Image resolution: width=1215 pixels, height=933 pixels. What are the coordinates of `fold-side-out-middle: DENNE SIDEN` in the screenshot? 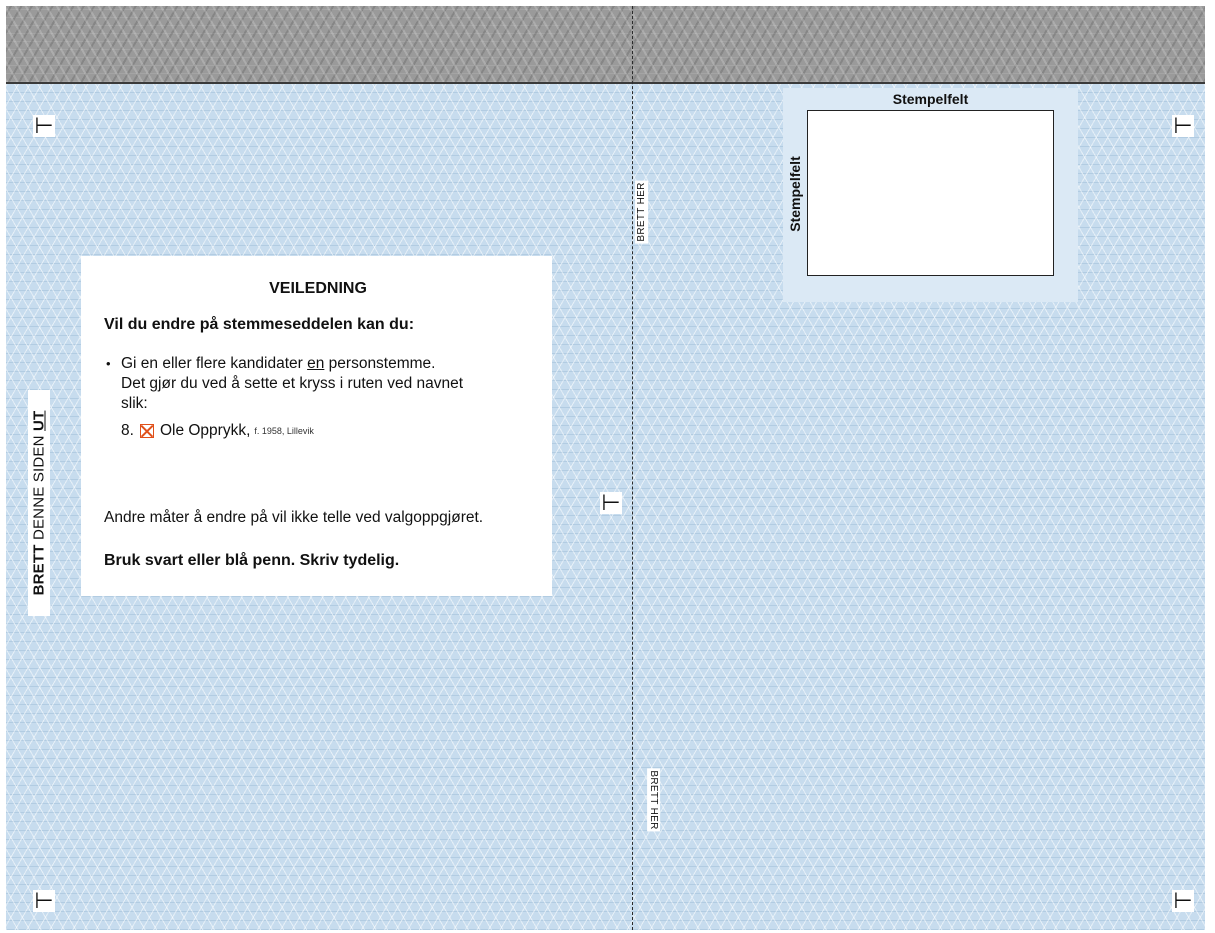 It's located at (39, 487).